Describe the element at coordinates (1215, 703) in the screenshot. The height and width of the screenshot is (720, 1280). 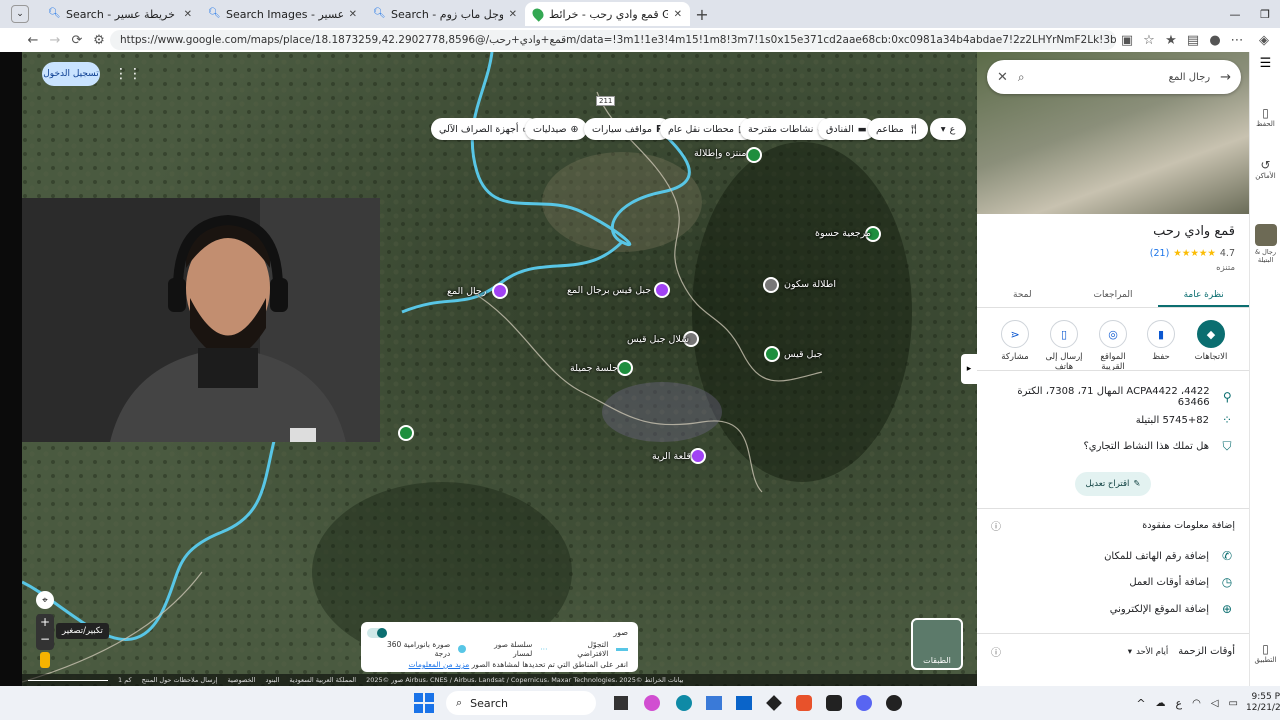
I see `volume-icon: ◁` at that location.